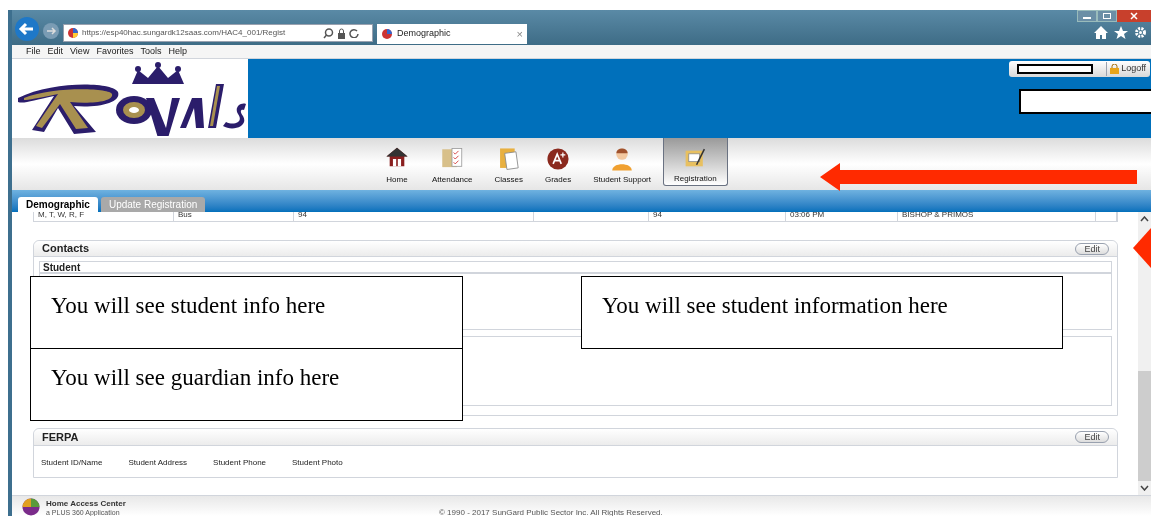 The height and width of the screenshot is (516, 1151). I want to click on star-icon, so click(1121, 32).